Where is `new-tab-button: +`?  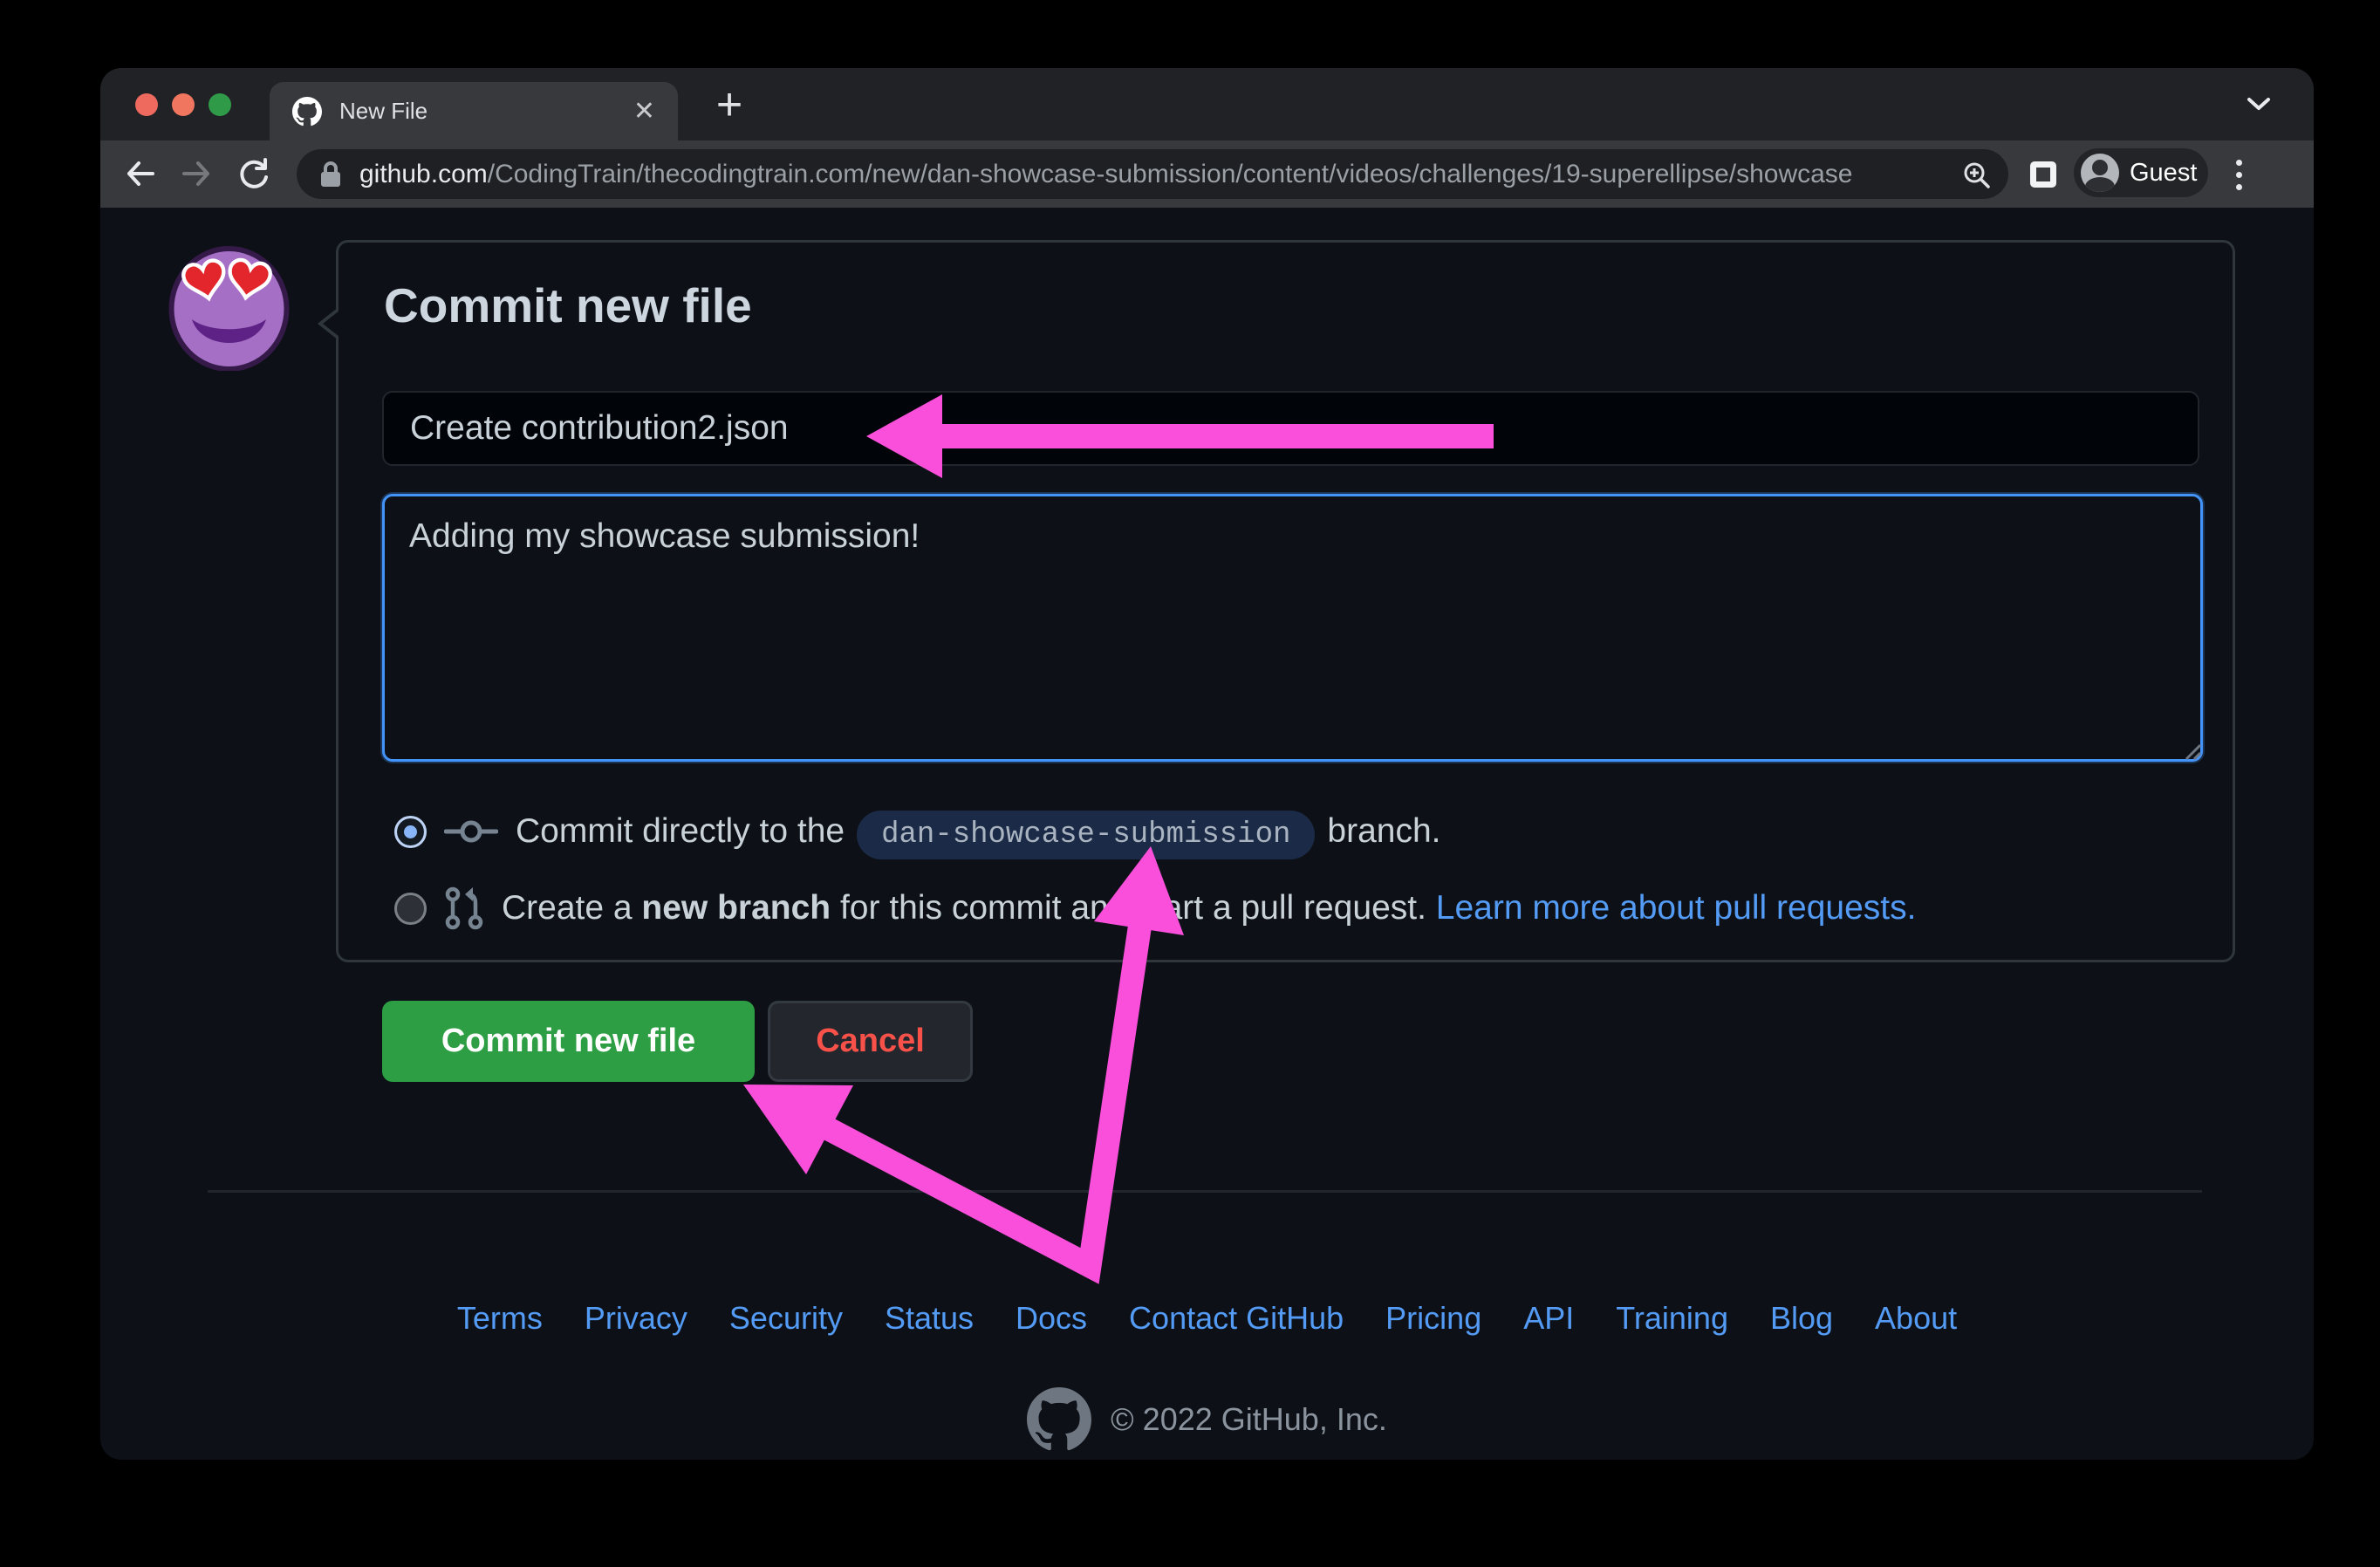
new-tab-button: + is located at coordinates (729, 105).